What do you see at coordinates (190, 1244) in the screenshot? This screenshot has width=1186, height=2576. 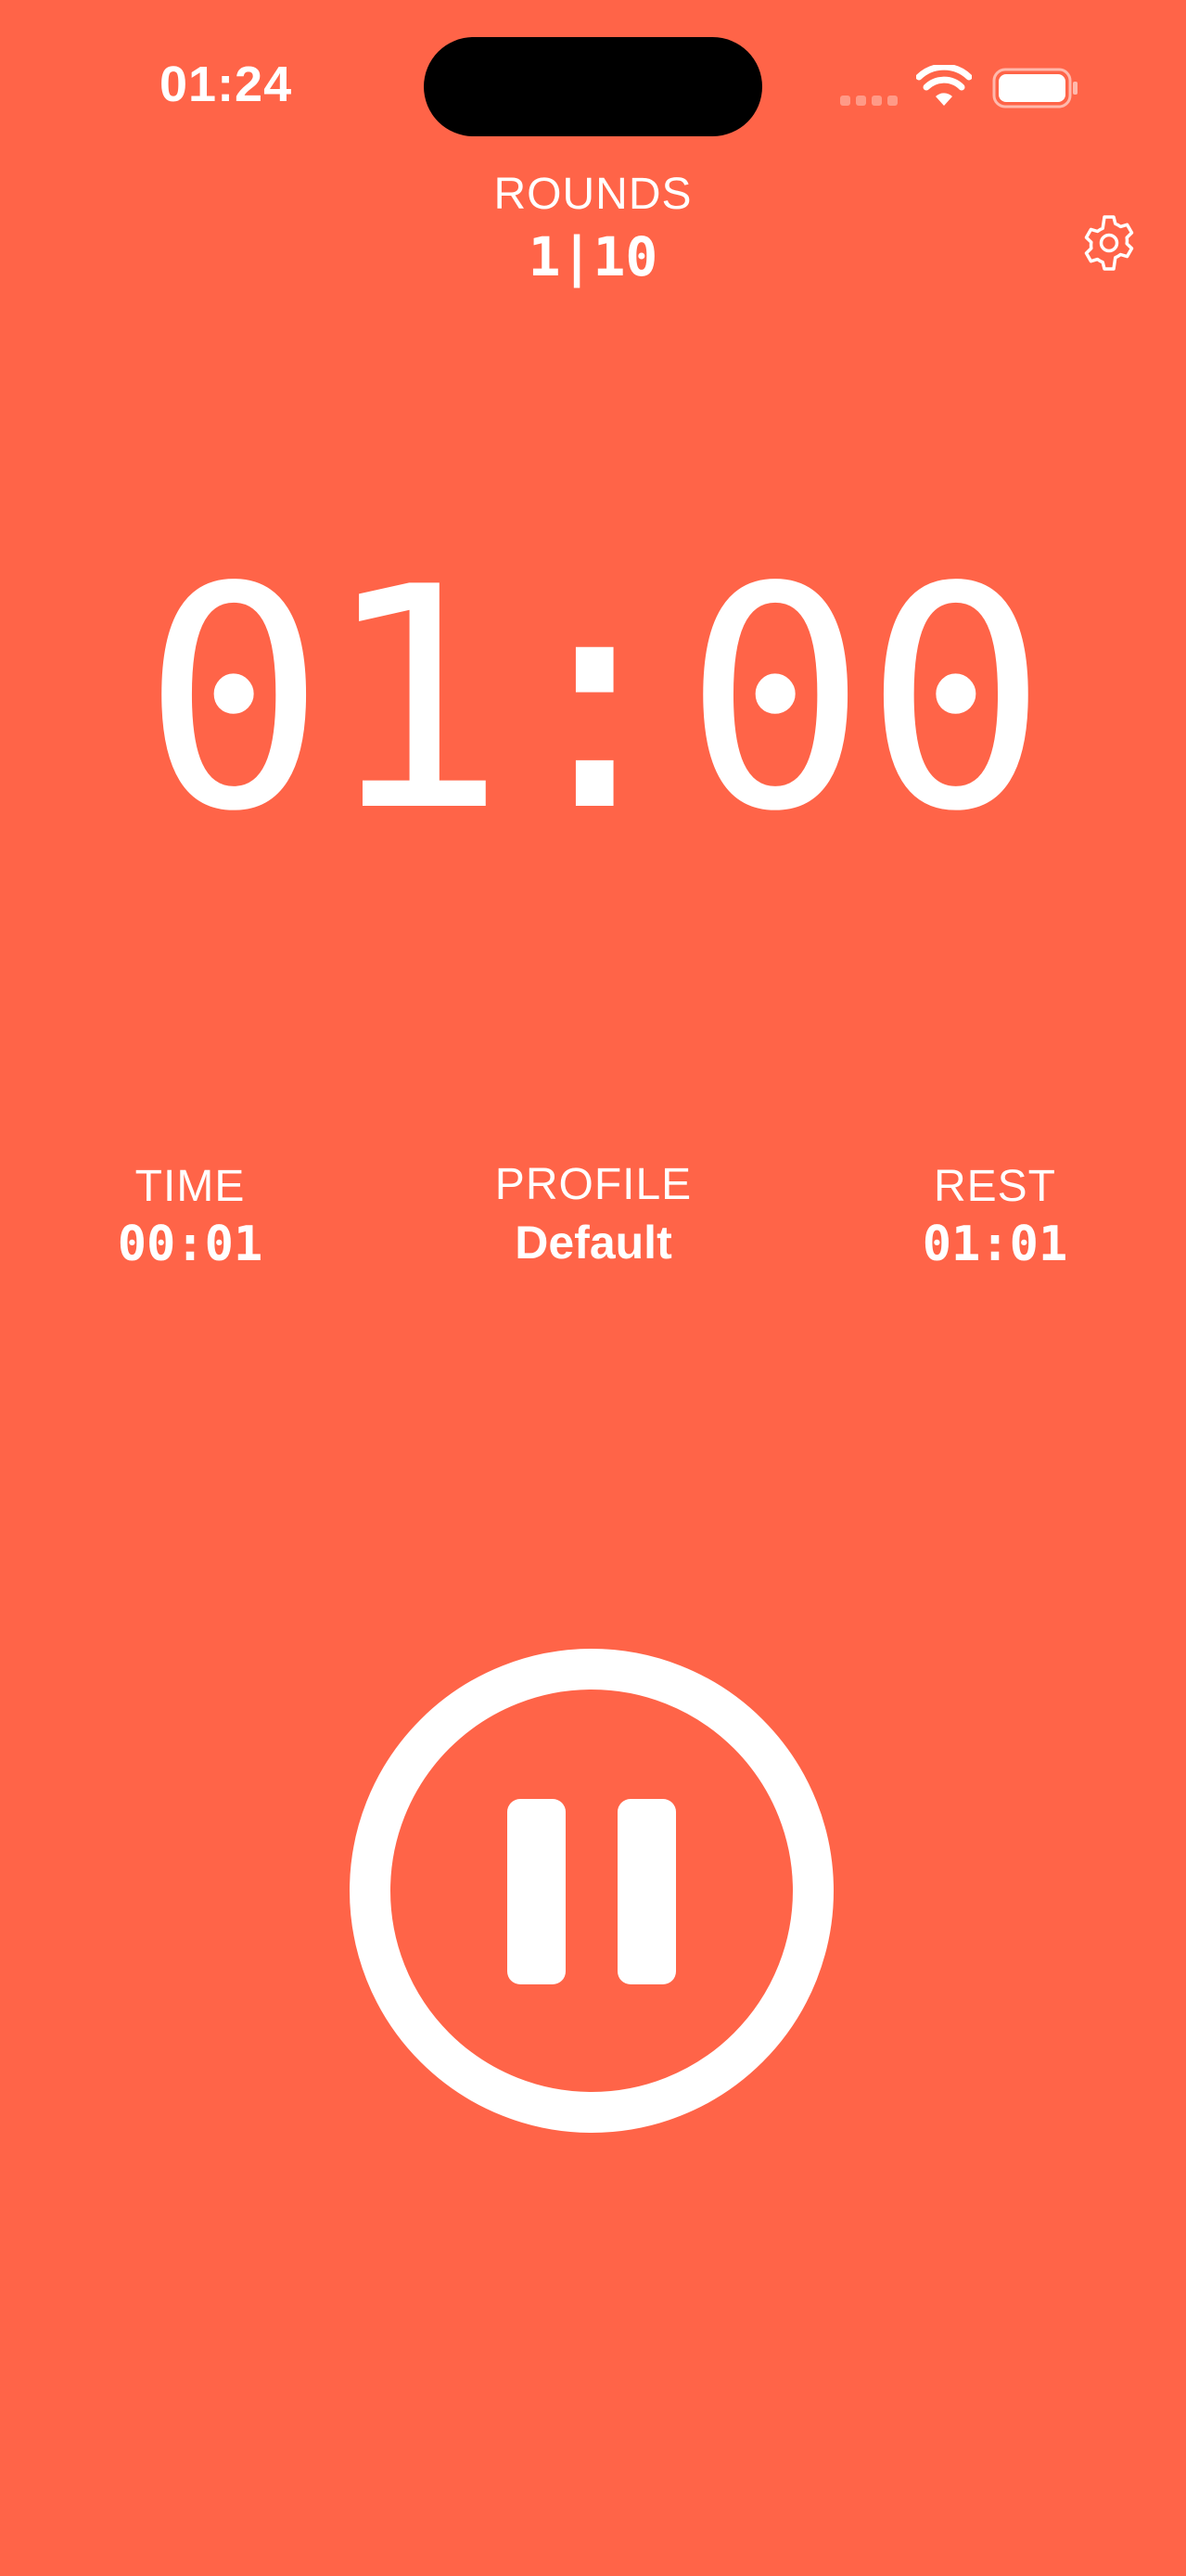 I see `time-value: 00:01` at bounding box center [190, 1244].